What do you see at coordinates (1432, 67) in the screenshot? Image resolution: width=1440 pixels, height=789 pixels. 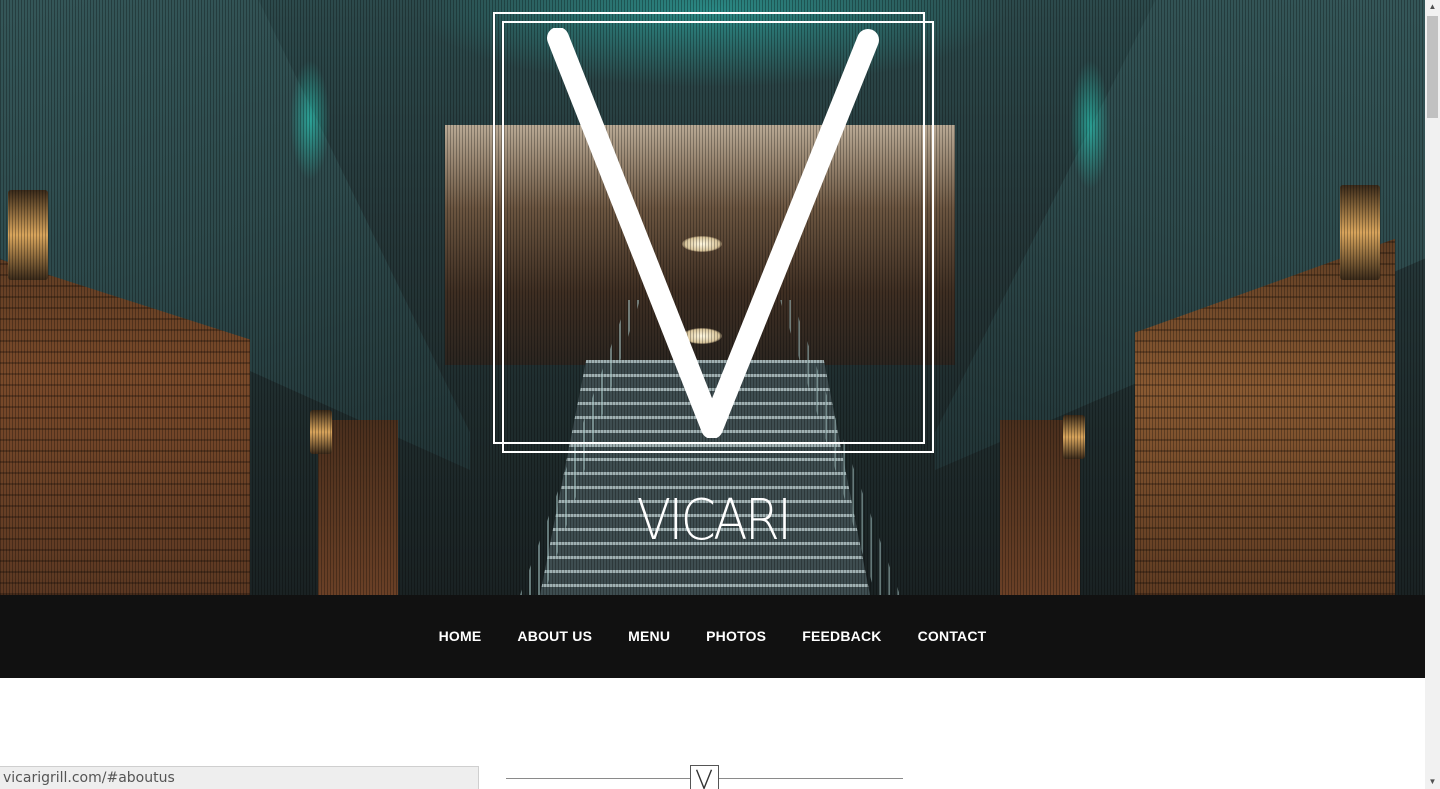 I see `scrollbar-thumb` at bounding box center [1432, 67].